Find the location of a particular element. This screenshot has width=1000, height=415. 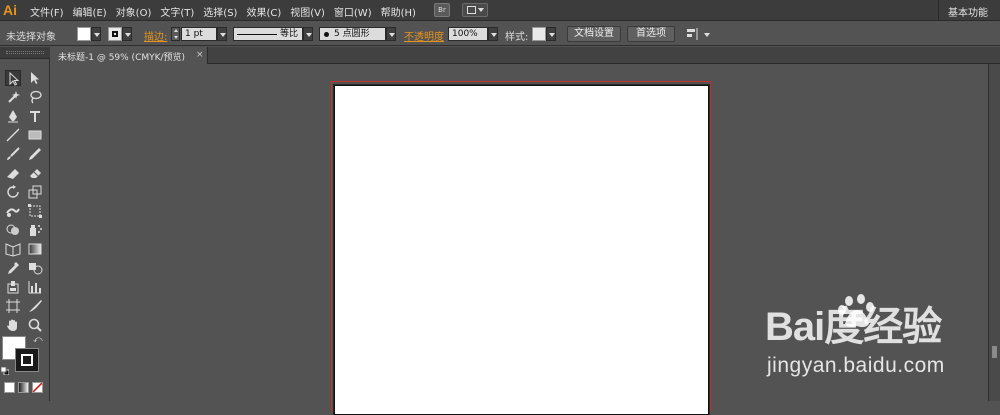

slice-tool-icon is located at coordinates (35, 306).